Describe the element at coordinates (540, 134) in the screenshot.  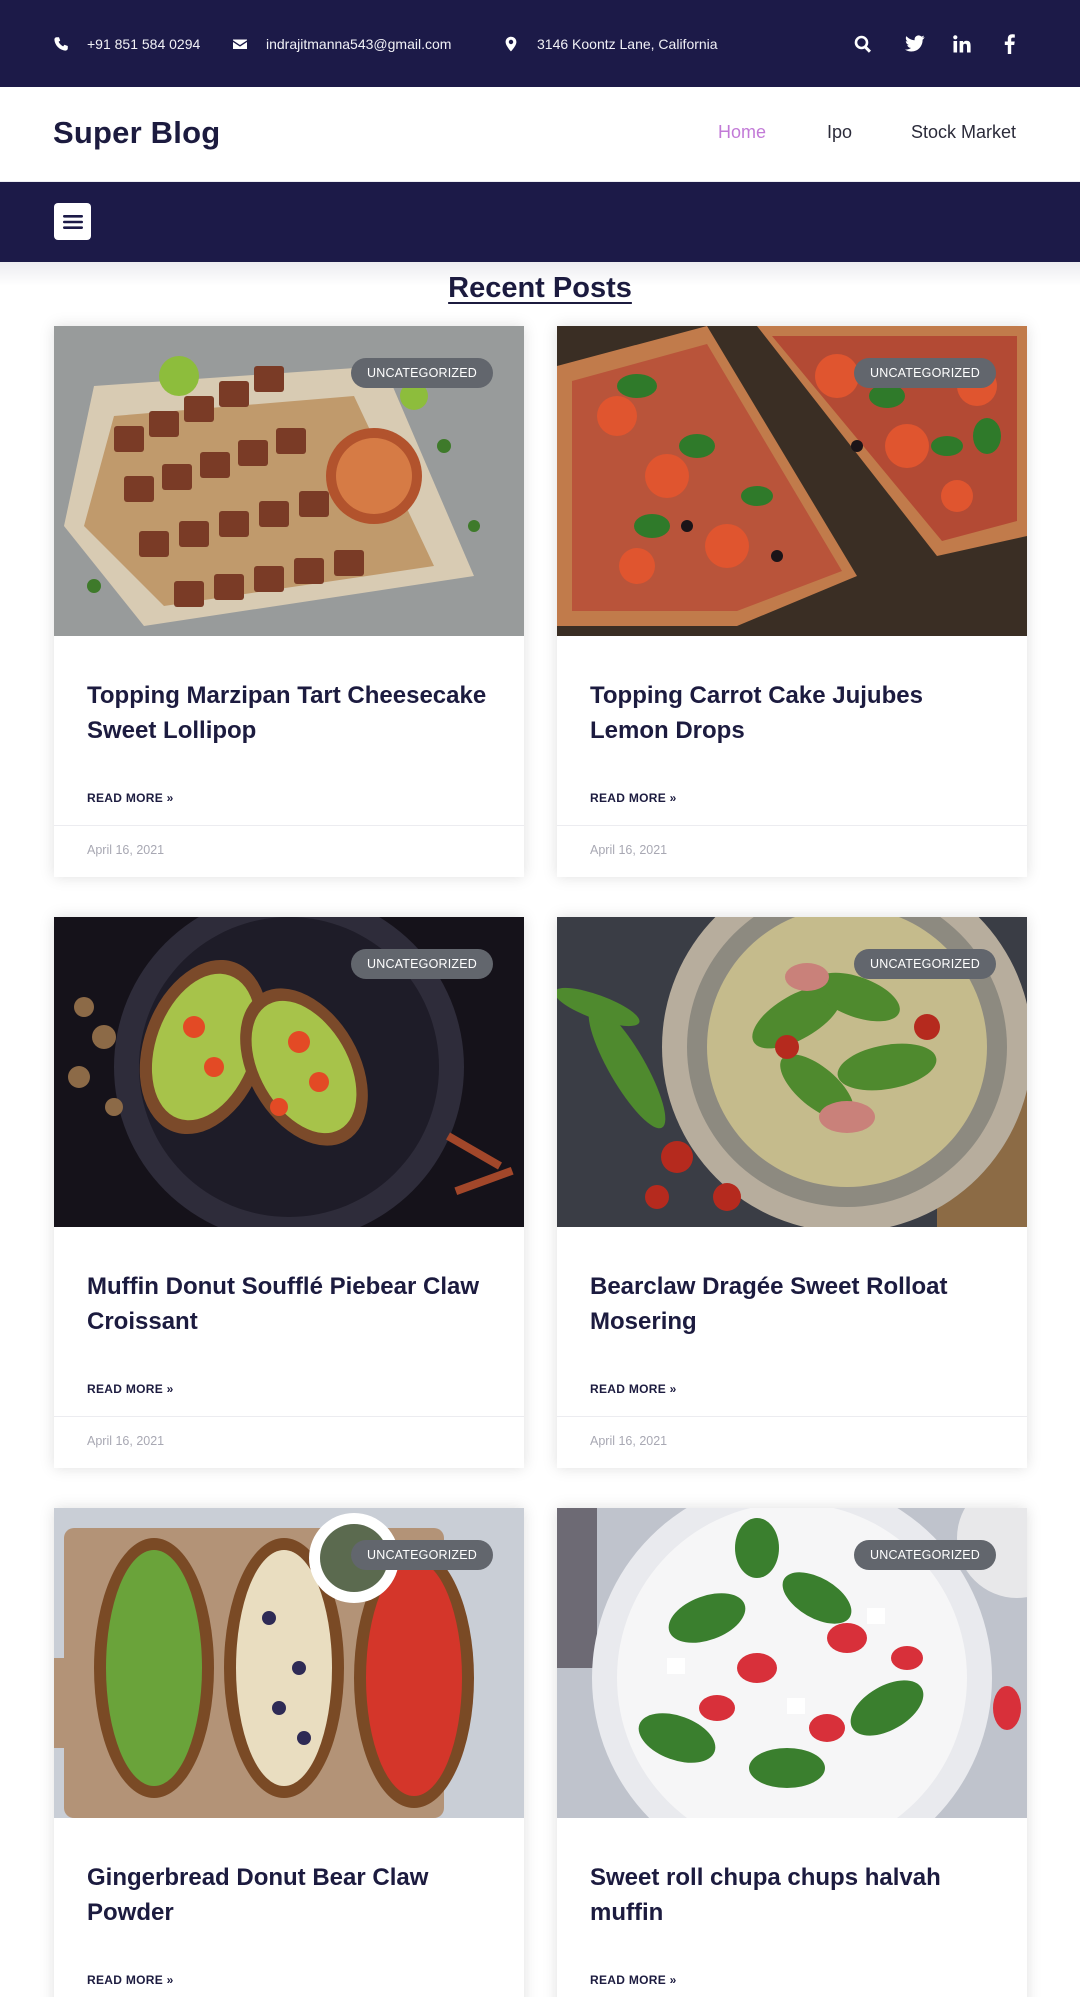
I see `site-header: Super Blog Home Ipo Stock Market` at that location.